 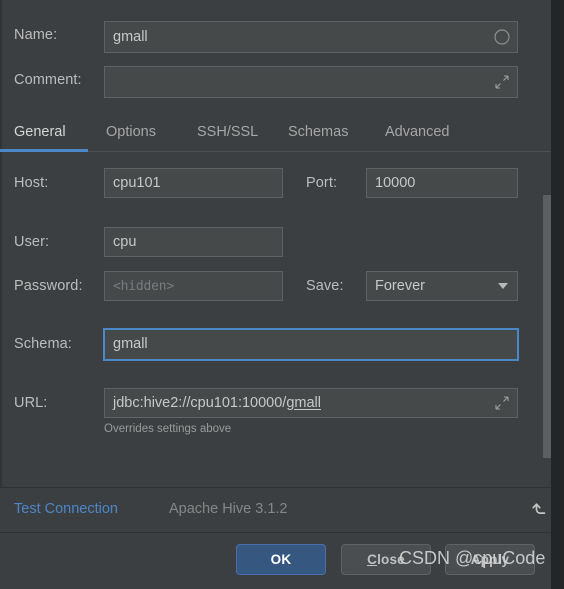 What do you see at coordinates (502, 37) in the screenshot?
I see `color-circle-icon` at bounding box center [502, 37].